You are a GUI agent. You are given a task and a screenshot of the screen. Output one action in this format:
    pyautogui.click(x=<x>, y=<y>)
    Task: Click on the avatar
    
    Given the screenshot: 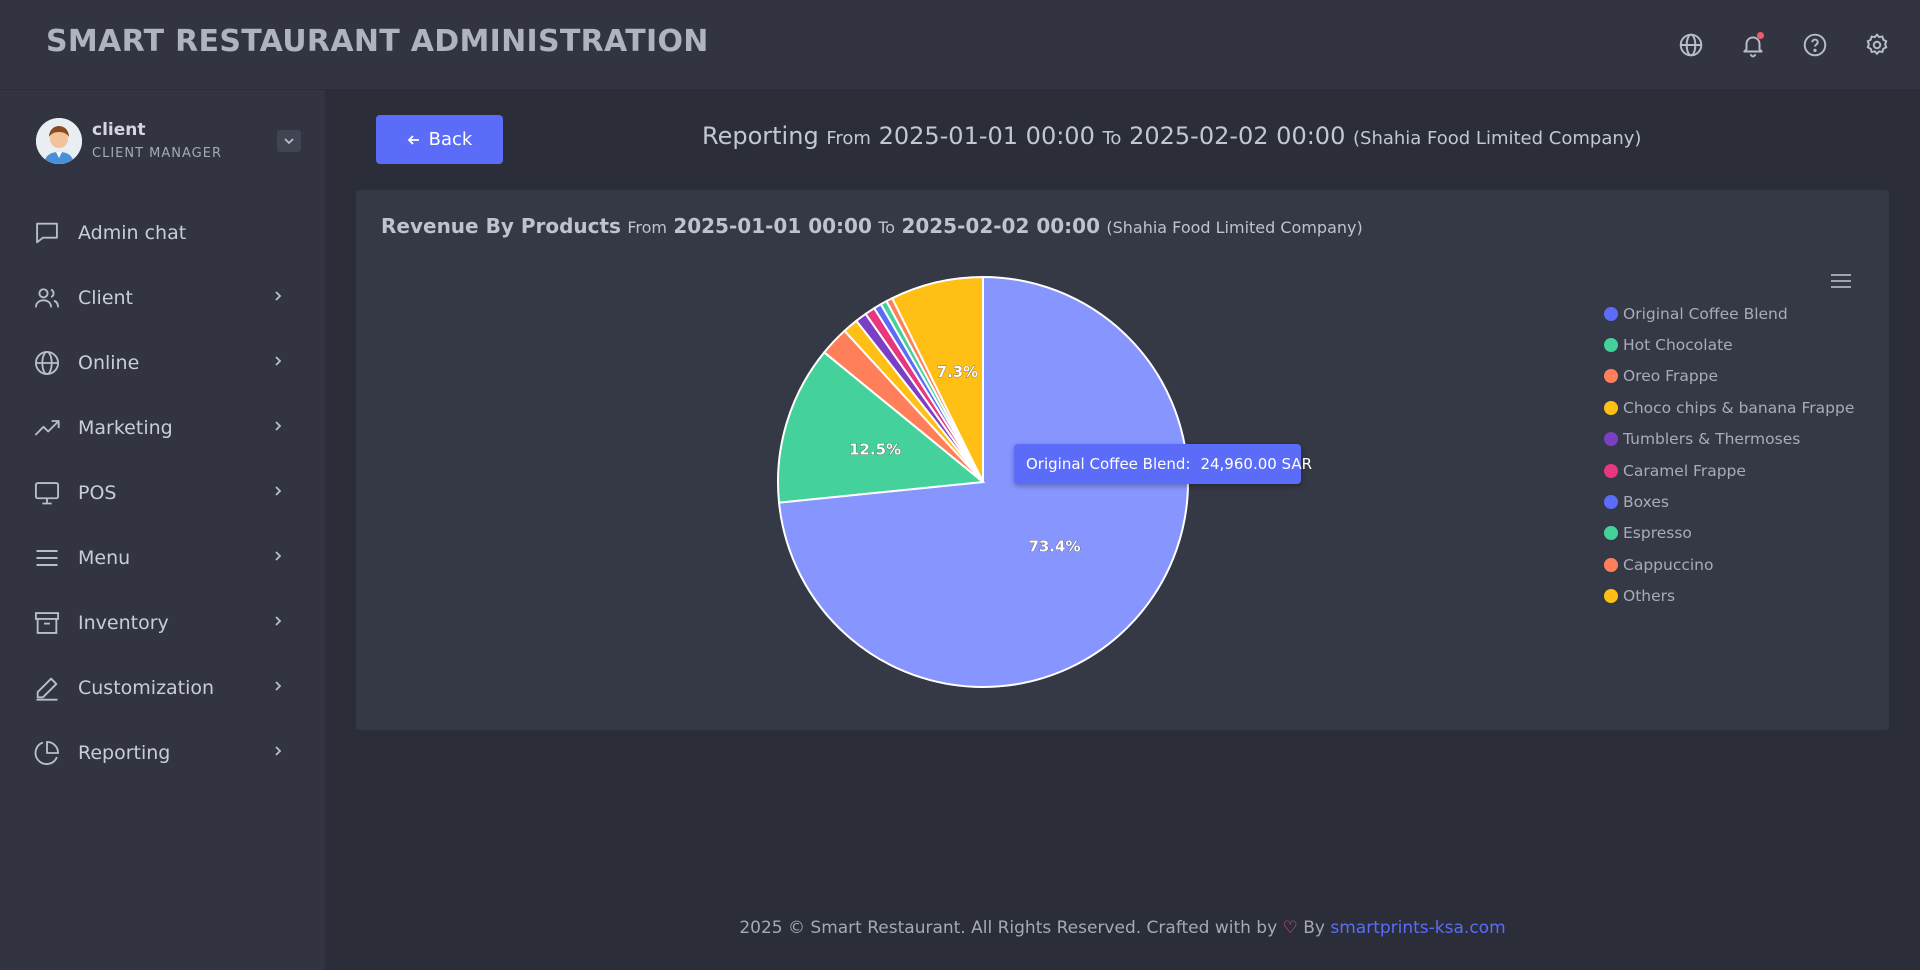 What is the action you would take?
    pyautogui.click(x=59, y=141)
    